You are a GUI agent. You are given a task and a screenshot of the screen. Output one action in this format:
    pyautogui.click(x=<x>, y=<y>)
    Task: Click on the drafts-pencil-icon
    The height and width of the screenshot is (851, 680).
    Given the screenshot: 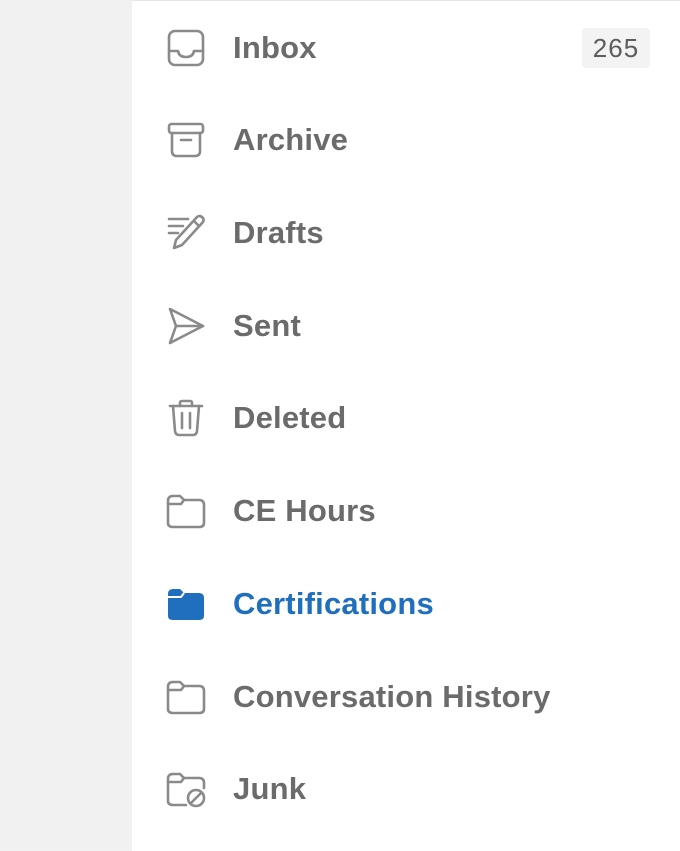 What is the action you would take?
    pyautogui.click(x=186, y=233)
    